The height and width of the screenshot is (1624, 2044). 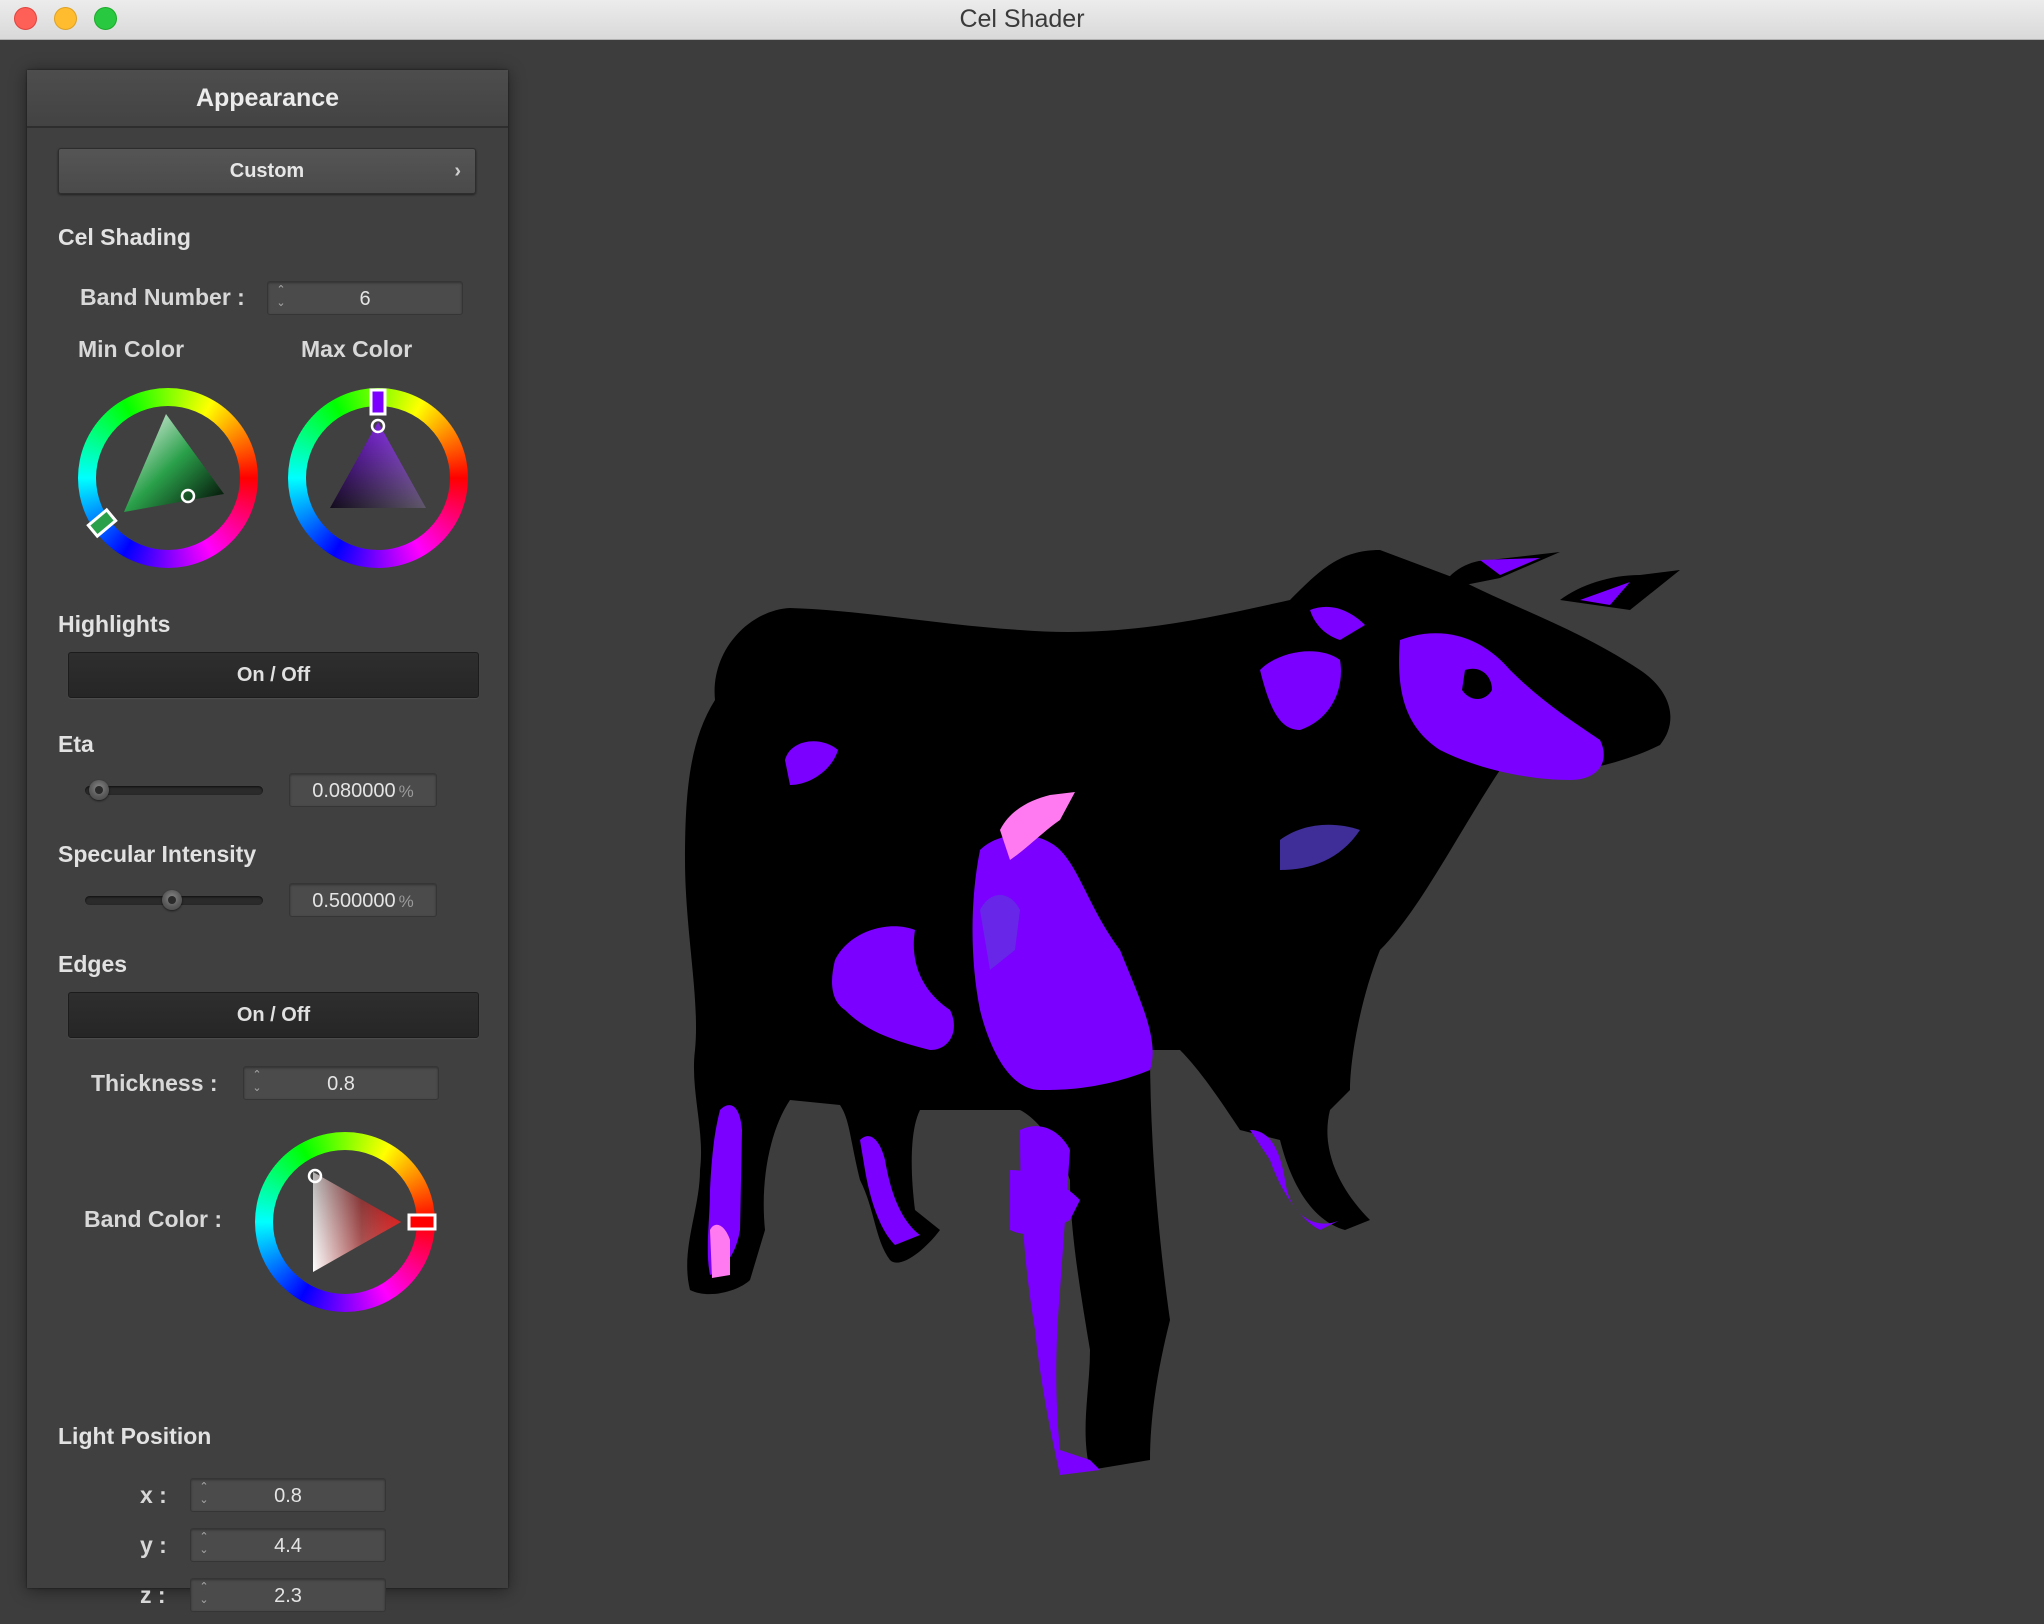 What do you see at coordinates (153, 1545) in the screenshot?
I see `light-y-label: y :` at bounding box center [153, 1545].